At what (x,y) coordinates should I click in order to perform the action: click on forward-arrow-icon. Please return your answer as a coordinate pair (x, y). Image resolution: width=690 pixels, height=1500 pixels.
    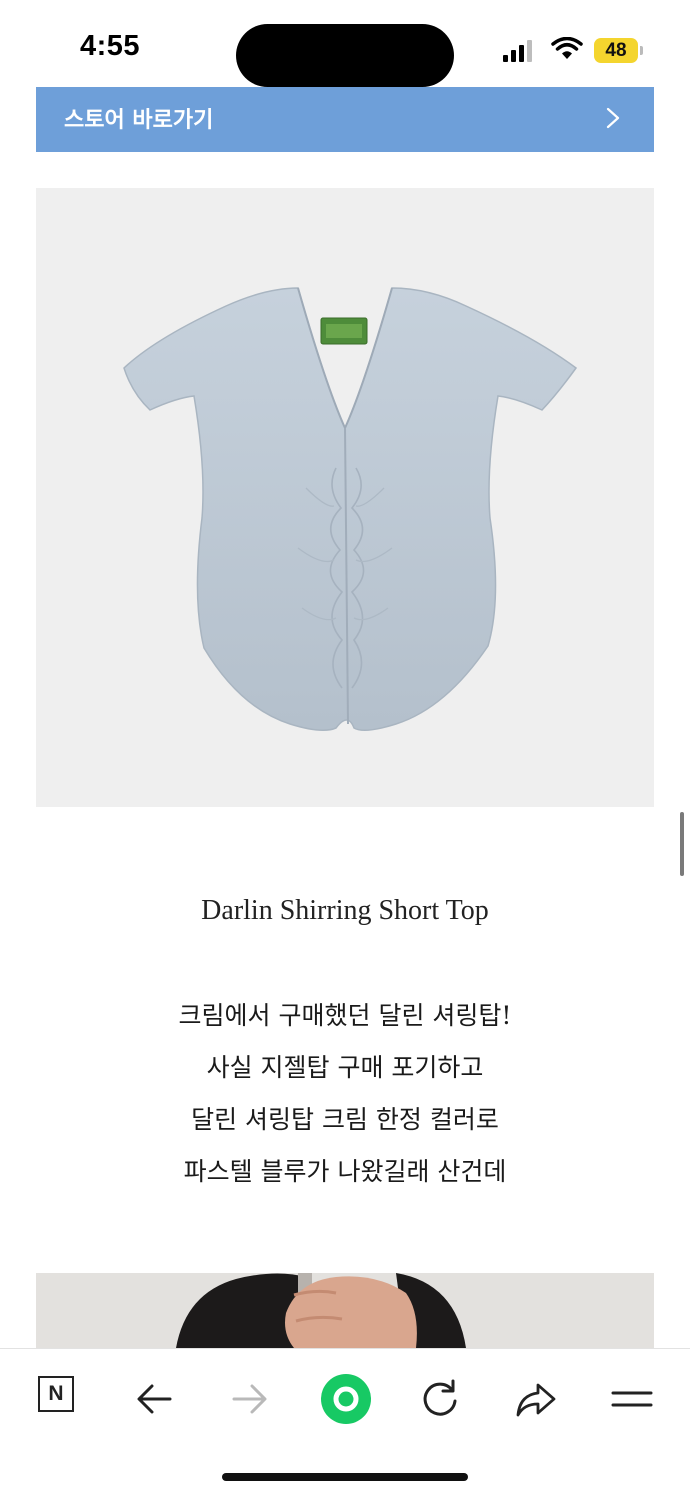
    Looking at the image, I should click on (250, 1399).